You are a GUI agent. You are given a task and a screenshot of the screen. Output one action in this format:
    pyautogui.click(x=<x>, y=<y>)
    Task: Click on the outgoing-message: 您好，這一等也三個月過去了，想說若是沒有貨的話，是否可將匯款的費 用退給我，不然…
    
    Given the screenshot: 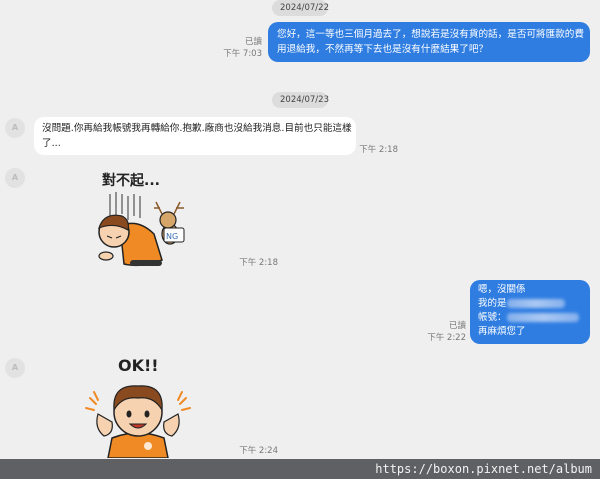 What is the action you would take?
    pyautogui.click(x=429, y=42)
    